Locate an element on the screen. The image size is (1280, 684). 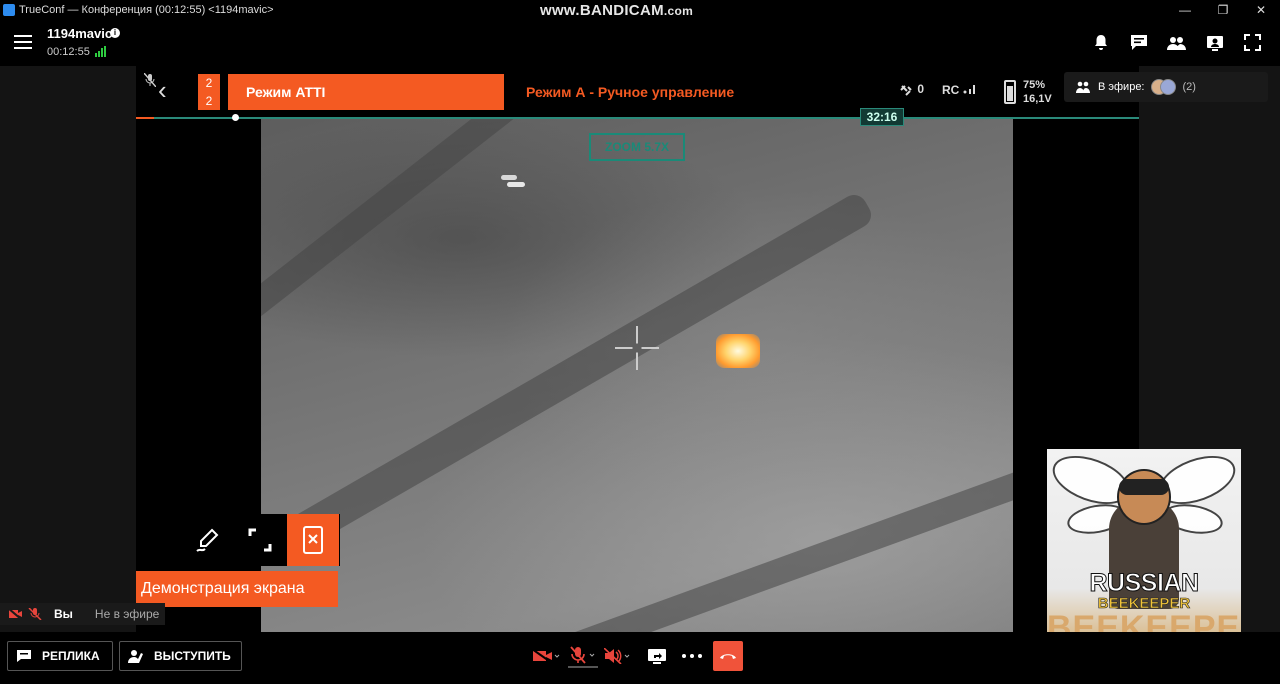
warning-counter-badge: 2 2 is located at coordinates (209, 92).